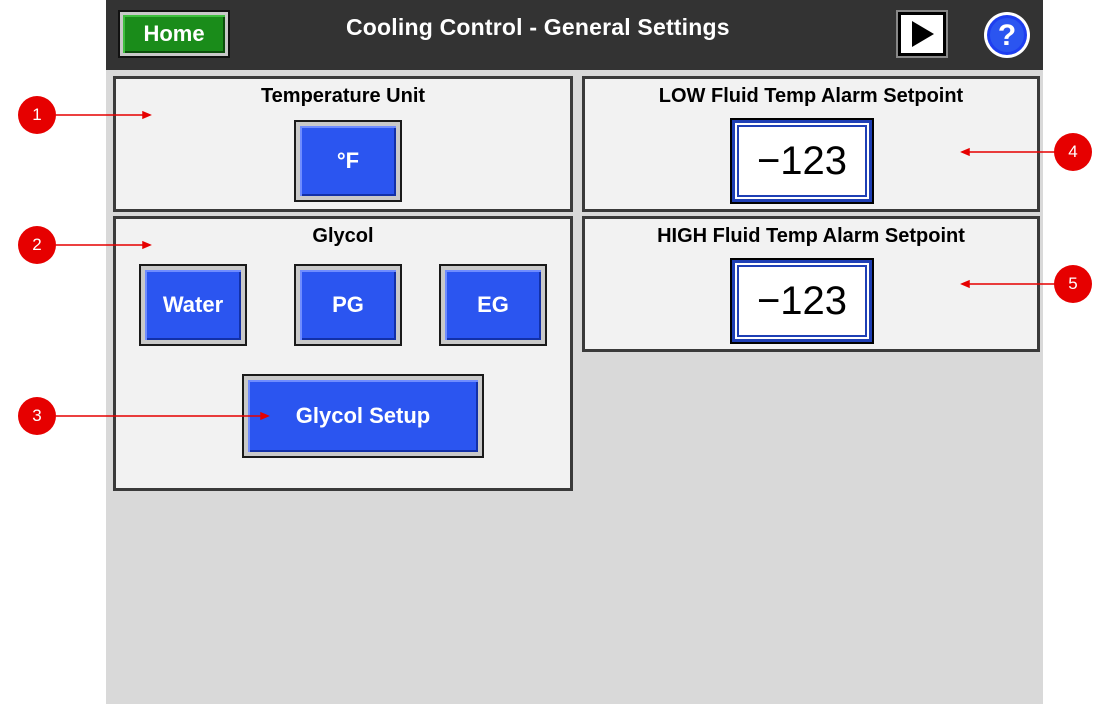 The image size is (1104, 704). I want to click on help-button: ?, so click(1007, 35).